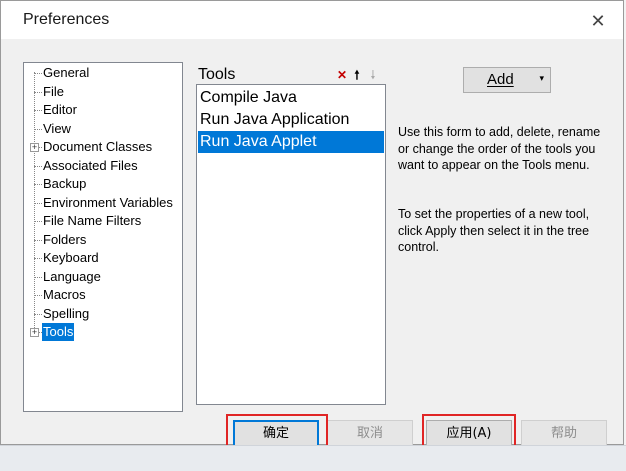  I want to click on help-button: 帮助, so click(564, 433).